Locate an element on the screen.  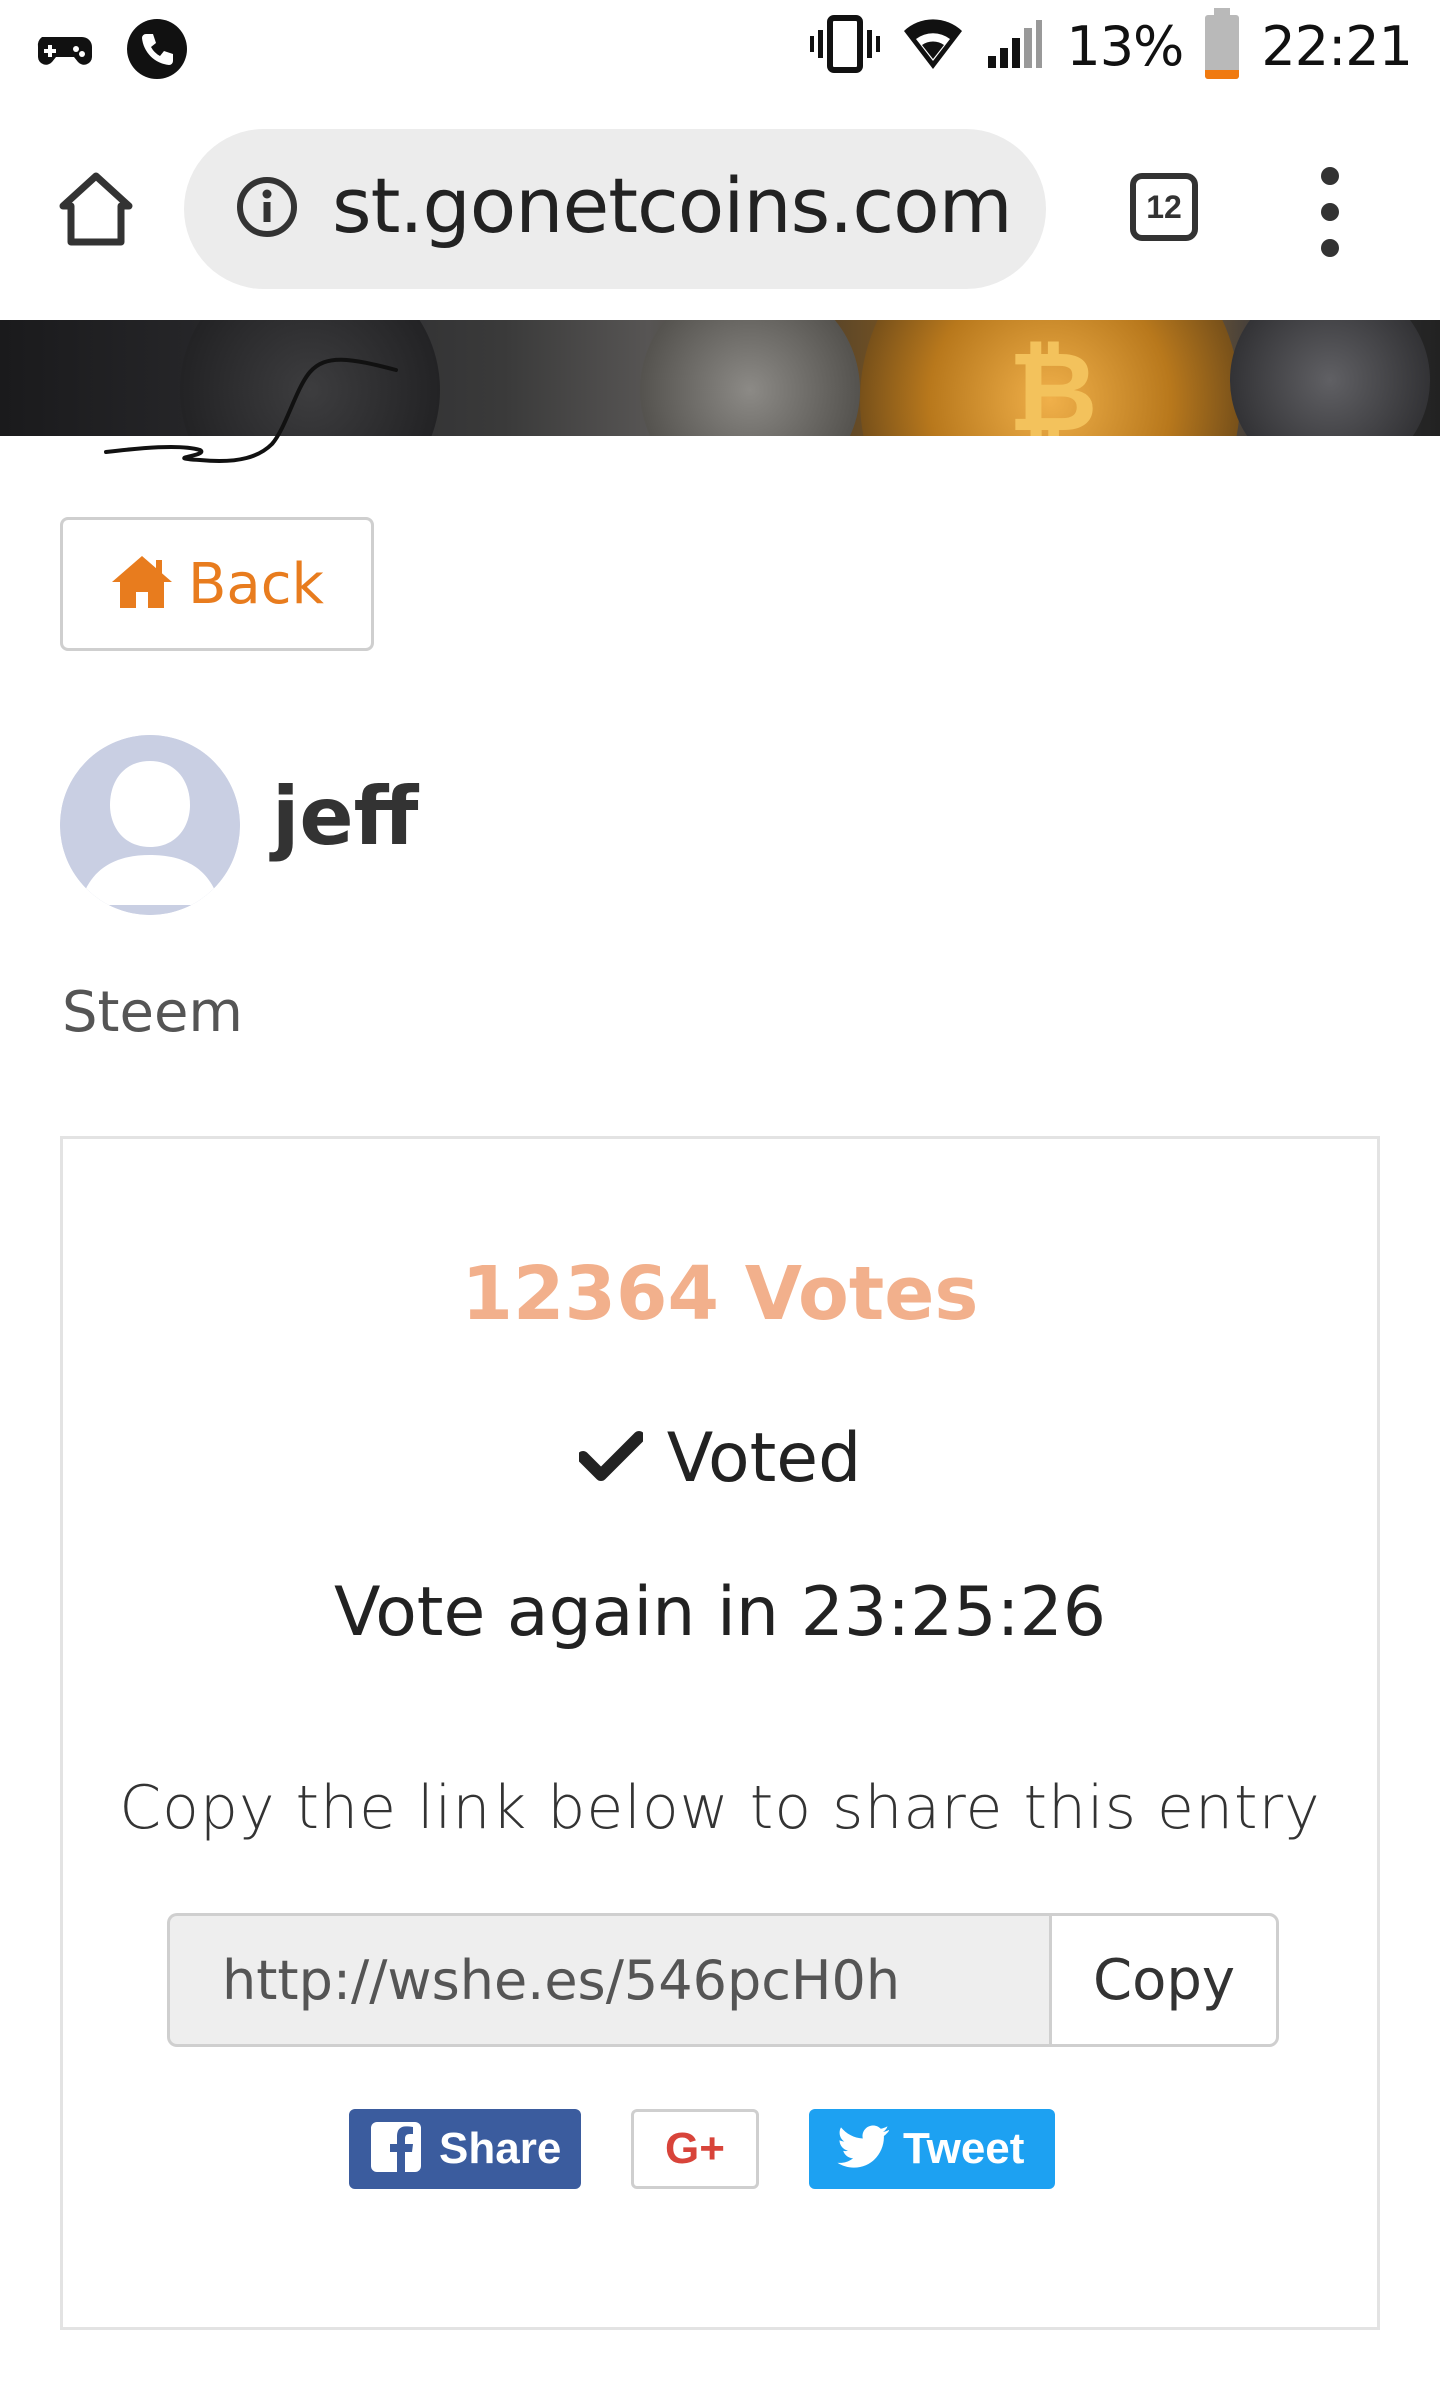
user-silhouette-icon is located at coordinates (150, 825).